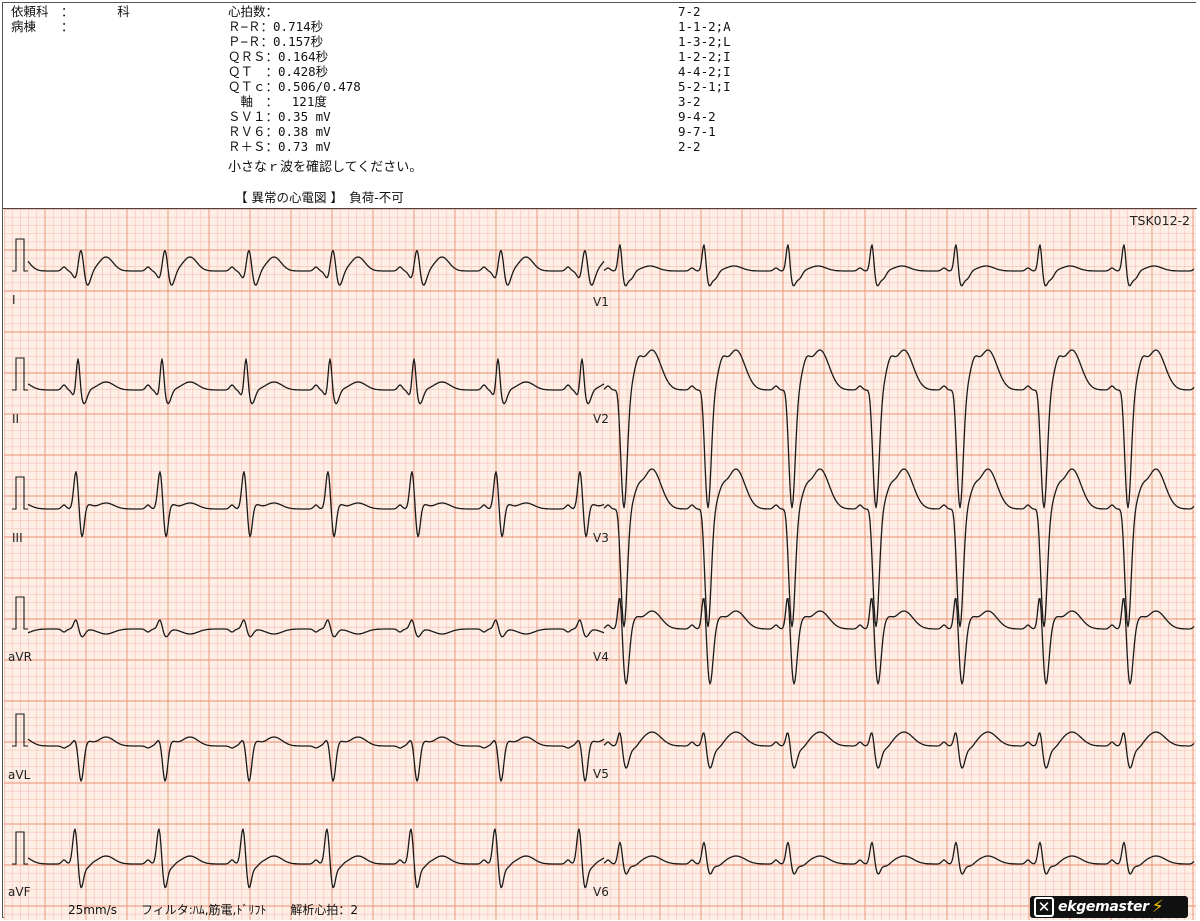 Image resolution: width=1200 pixels, height=921 pixels. Describe the element at coordinates (70, 11) in the screenshot. I see `dept-field: 依頼科 ： 科` at that location.